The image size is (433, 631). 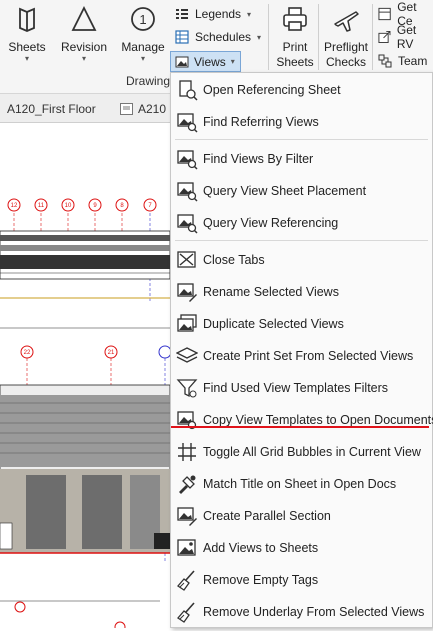 I want to click on broom-underlay-icon, so click(x=186, y=612).